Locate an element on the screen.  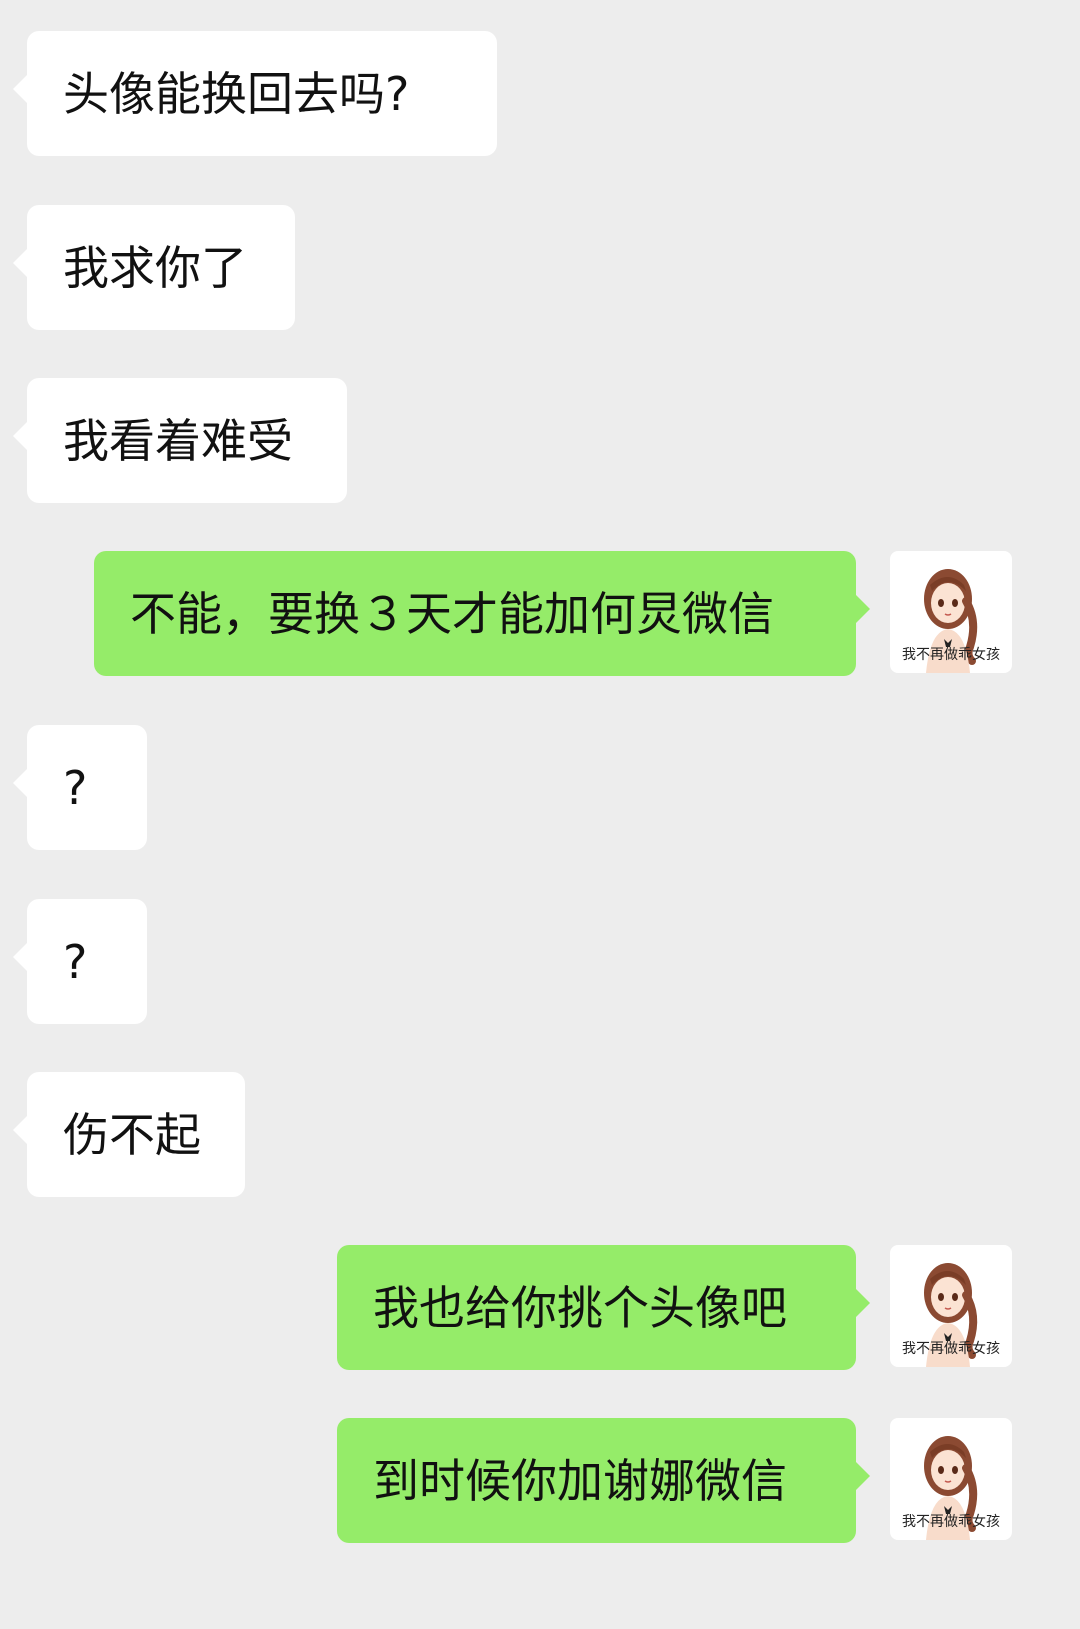
message-text: 我求你了 is located at coordinates (155, 267).